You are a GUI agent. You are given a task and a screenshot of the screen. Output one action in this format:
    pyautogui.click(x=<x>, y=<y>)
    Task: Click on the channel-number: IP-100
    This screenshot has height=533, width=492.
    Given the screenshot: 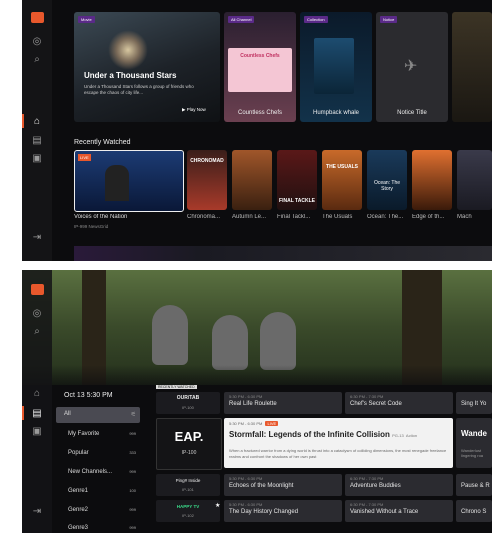 What is the action you would take?
    pyautogui.click(x=189, y=453)
    